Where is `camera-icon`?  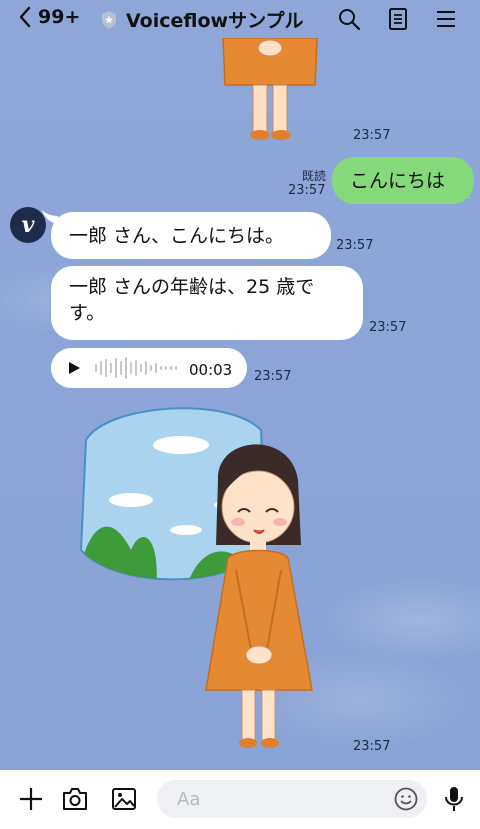
camera-icon is located at coordinates (75, 799).